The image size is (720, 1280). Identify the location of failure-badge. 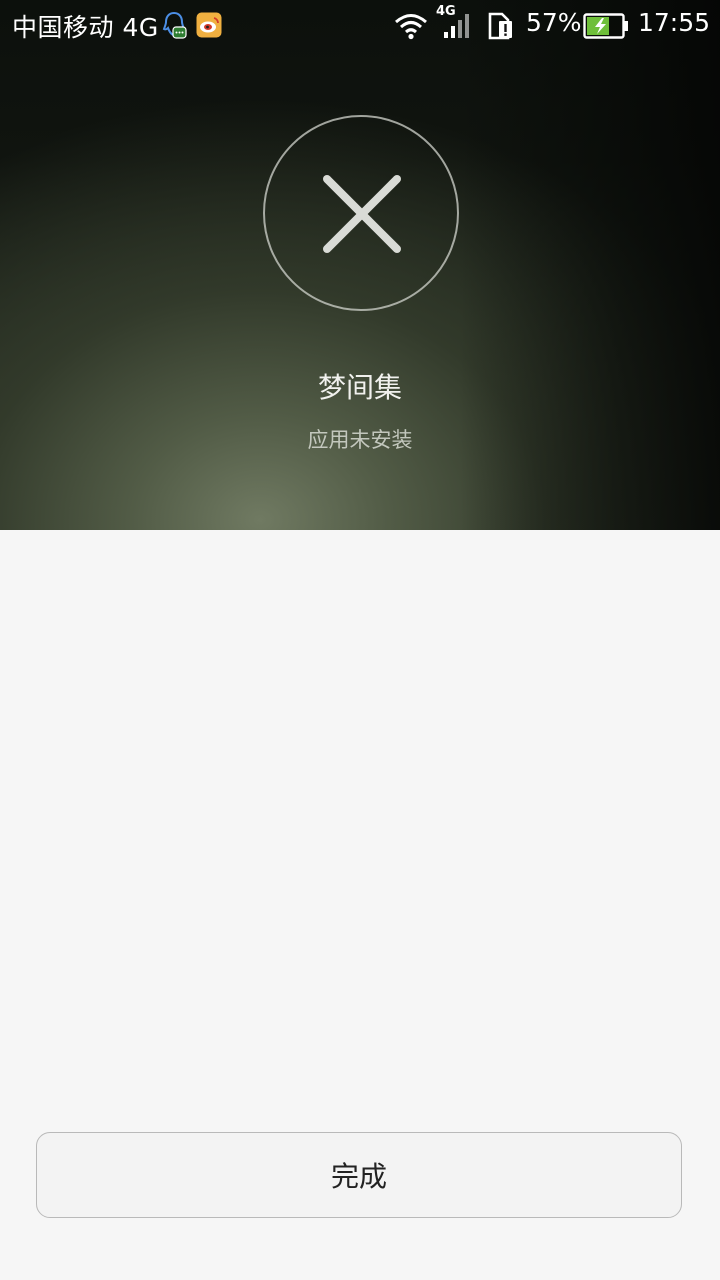
(361, 213).